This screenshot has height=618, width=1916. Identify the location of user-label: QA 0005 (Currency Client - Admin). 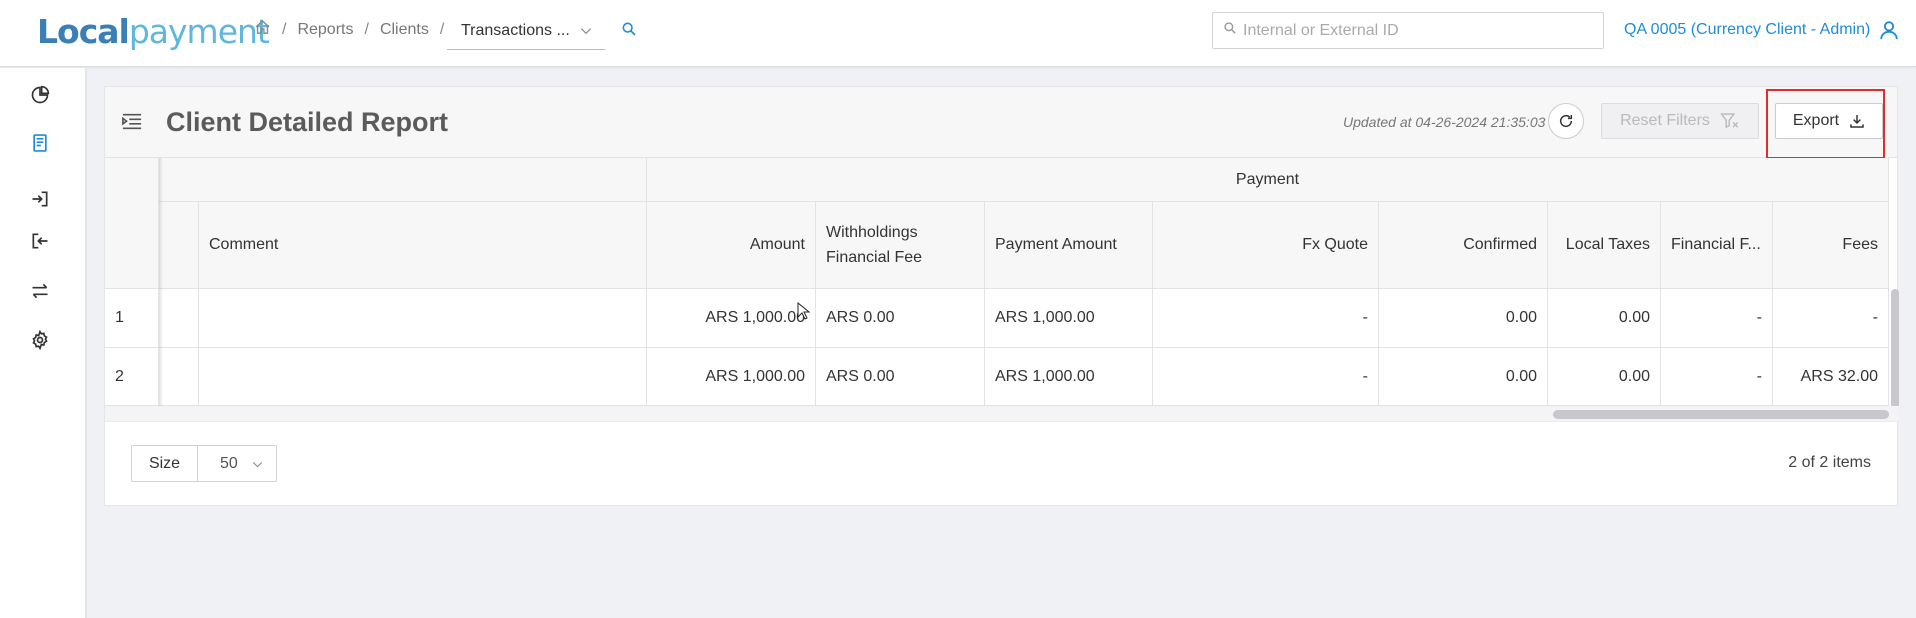
(1747, 29).